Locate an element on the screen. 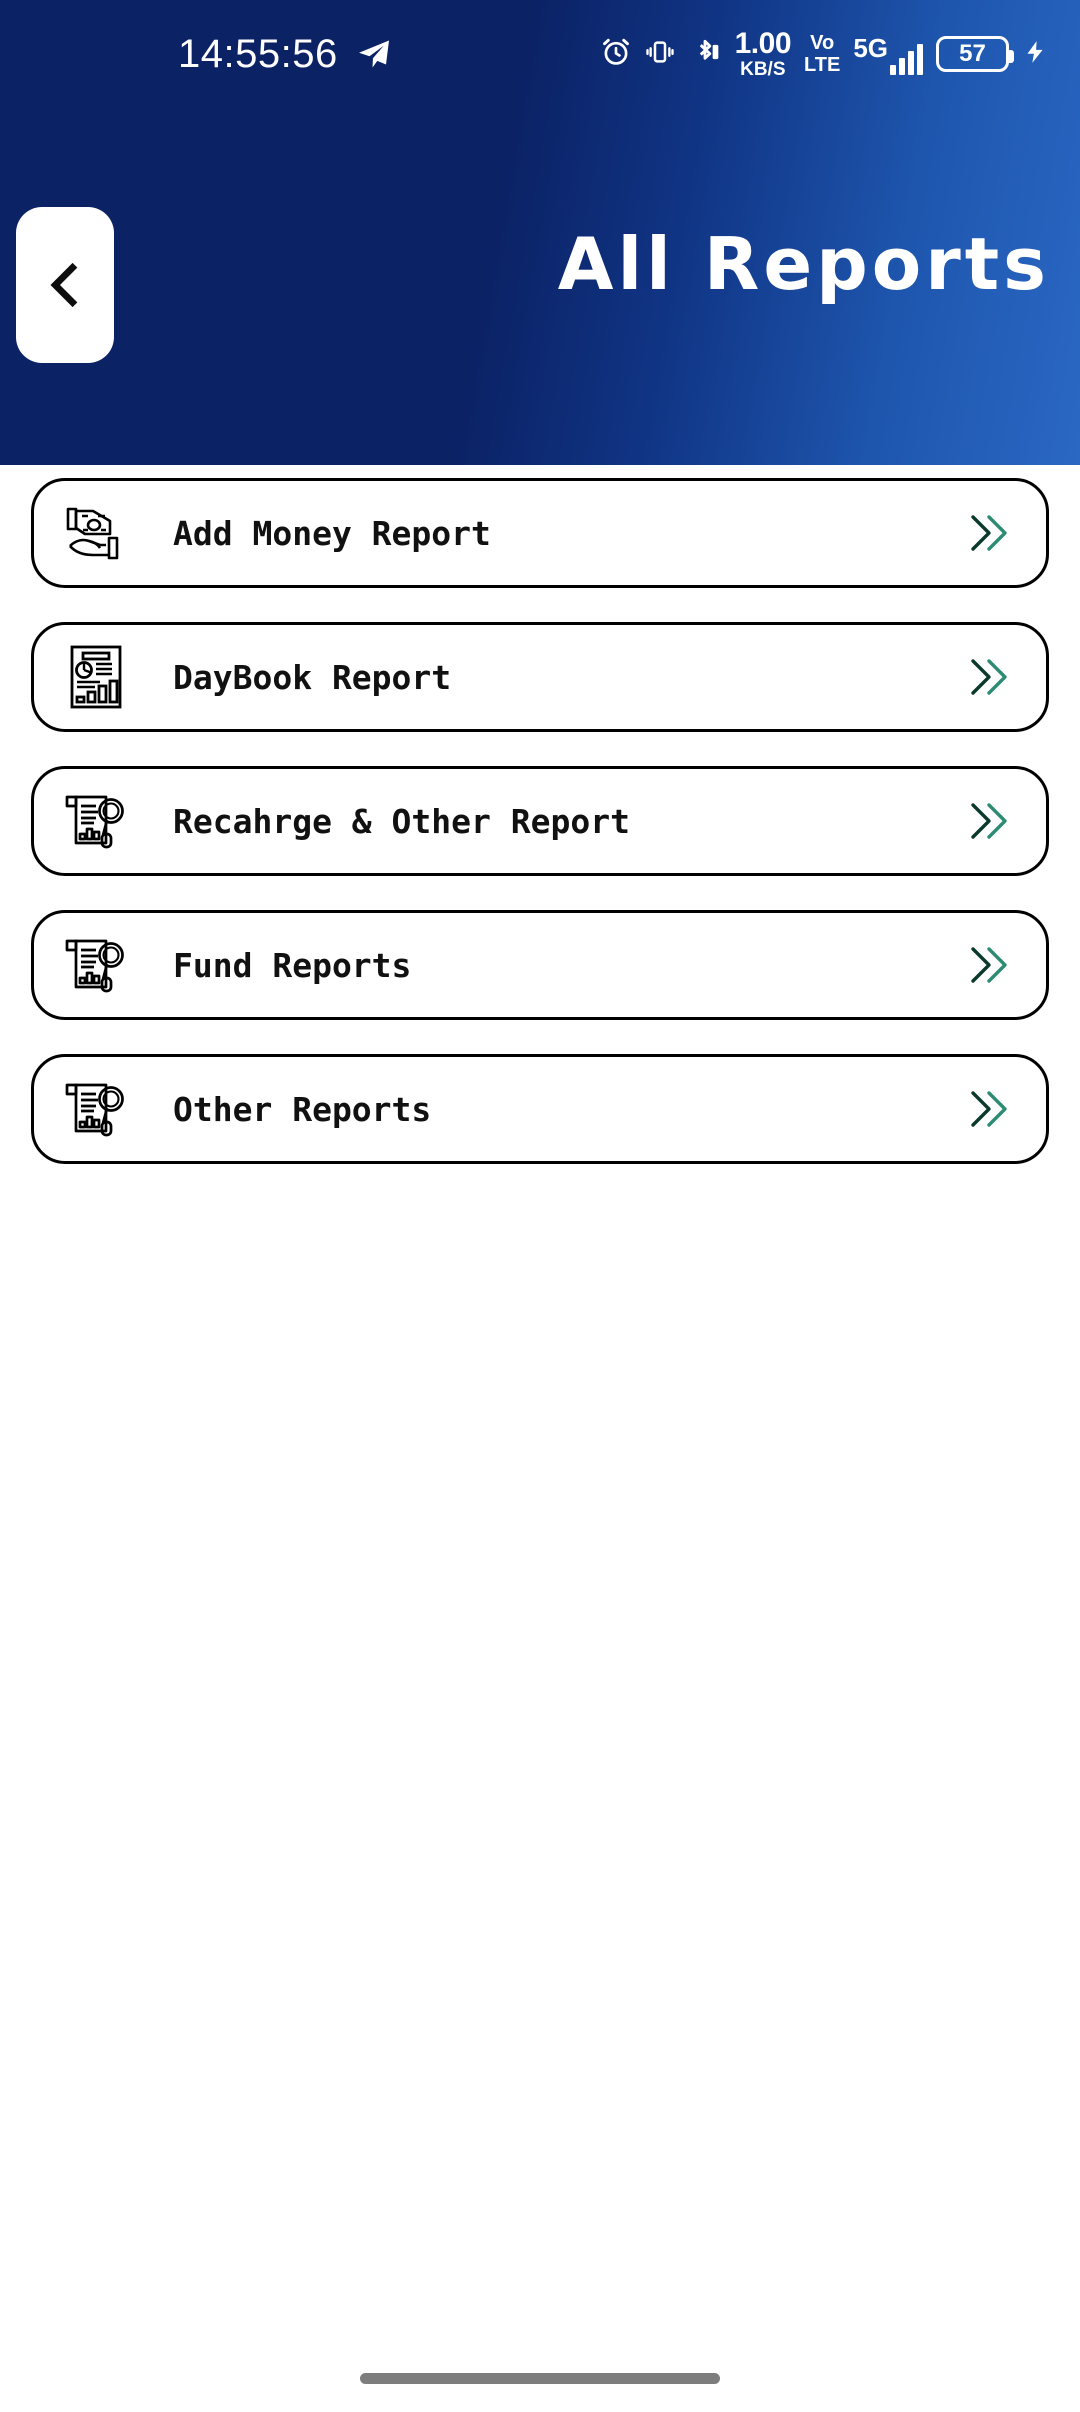 Image resolution: width=1080 pixels, height=2412 pixels. list-item: Add Money Report is located at coordinates (540, 533).